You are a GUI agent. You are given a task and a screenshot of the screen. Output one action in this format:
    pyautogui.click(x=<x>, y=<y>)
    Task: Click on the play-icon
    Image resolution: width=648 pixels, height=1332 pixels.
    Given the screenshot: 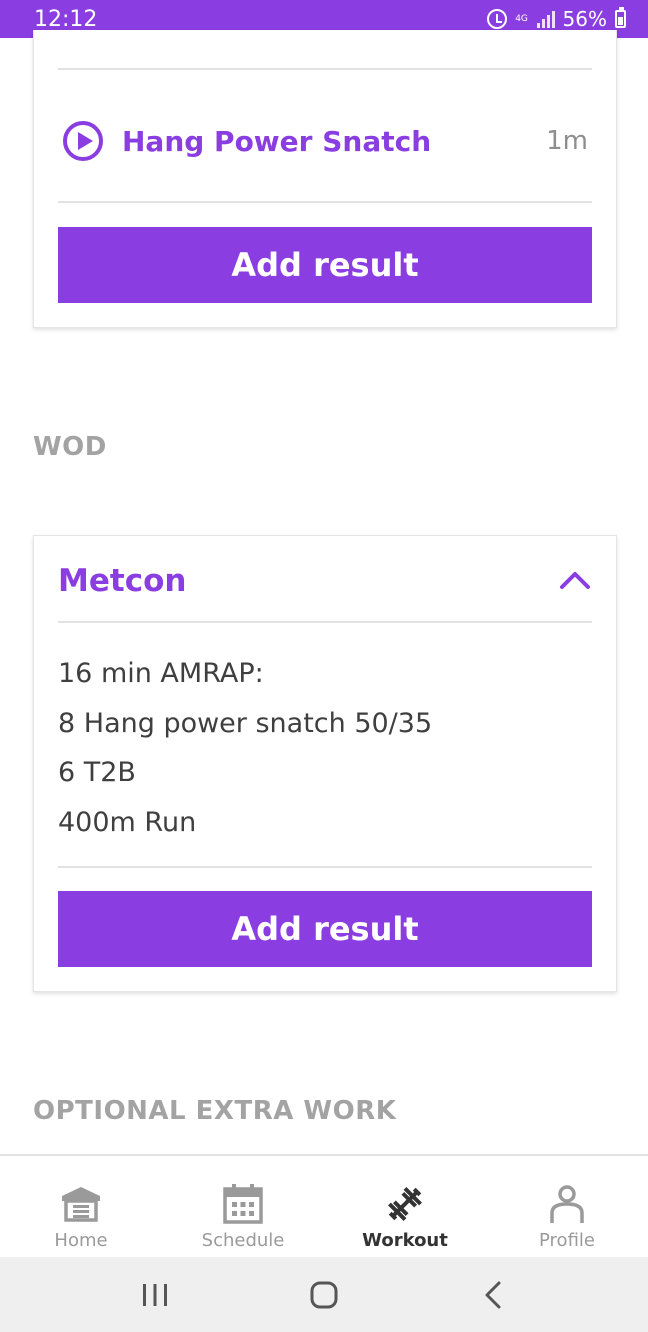 What is the action you would take?
    pyautogui.click(x=83, y=141)
    